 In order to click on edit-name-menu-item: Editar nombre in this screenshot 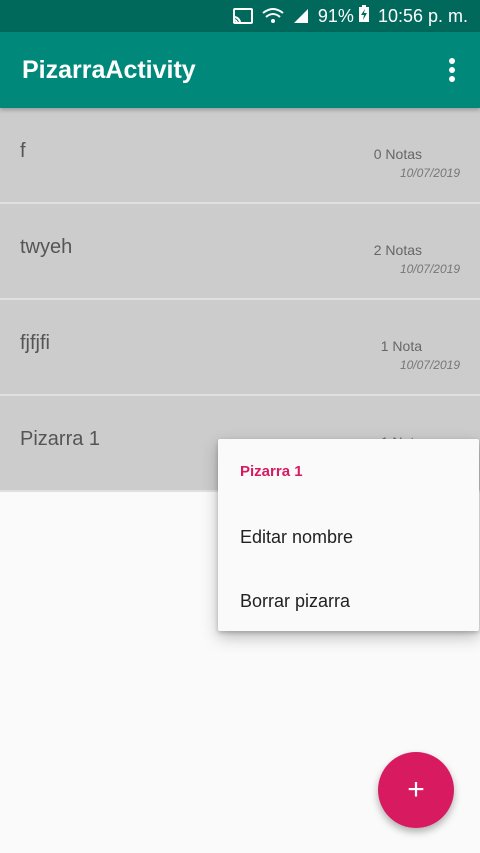, I will do `click(296, 537)`.